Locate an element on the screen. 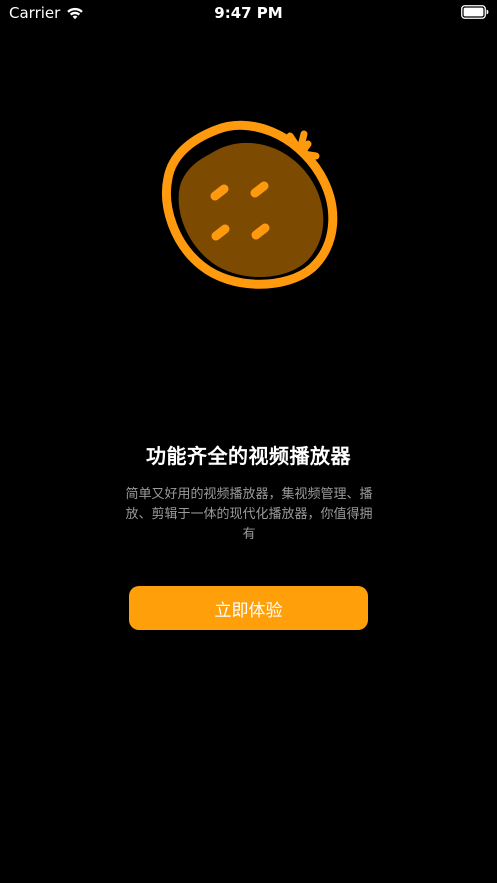 The height and width of the screenshot is (883, 497). status-bar: Carrier 9:47 PM is located at coordinates (248, 13).